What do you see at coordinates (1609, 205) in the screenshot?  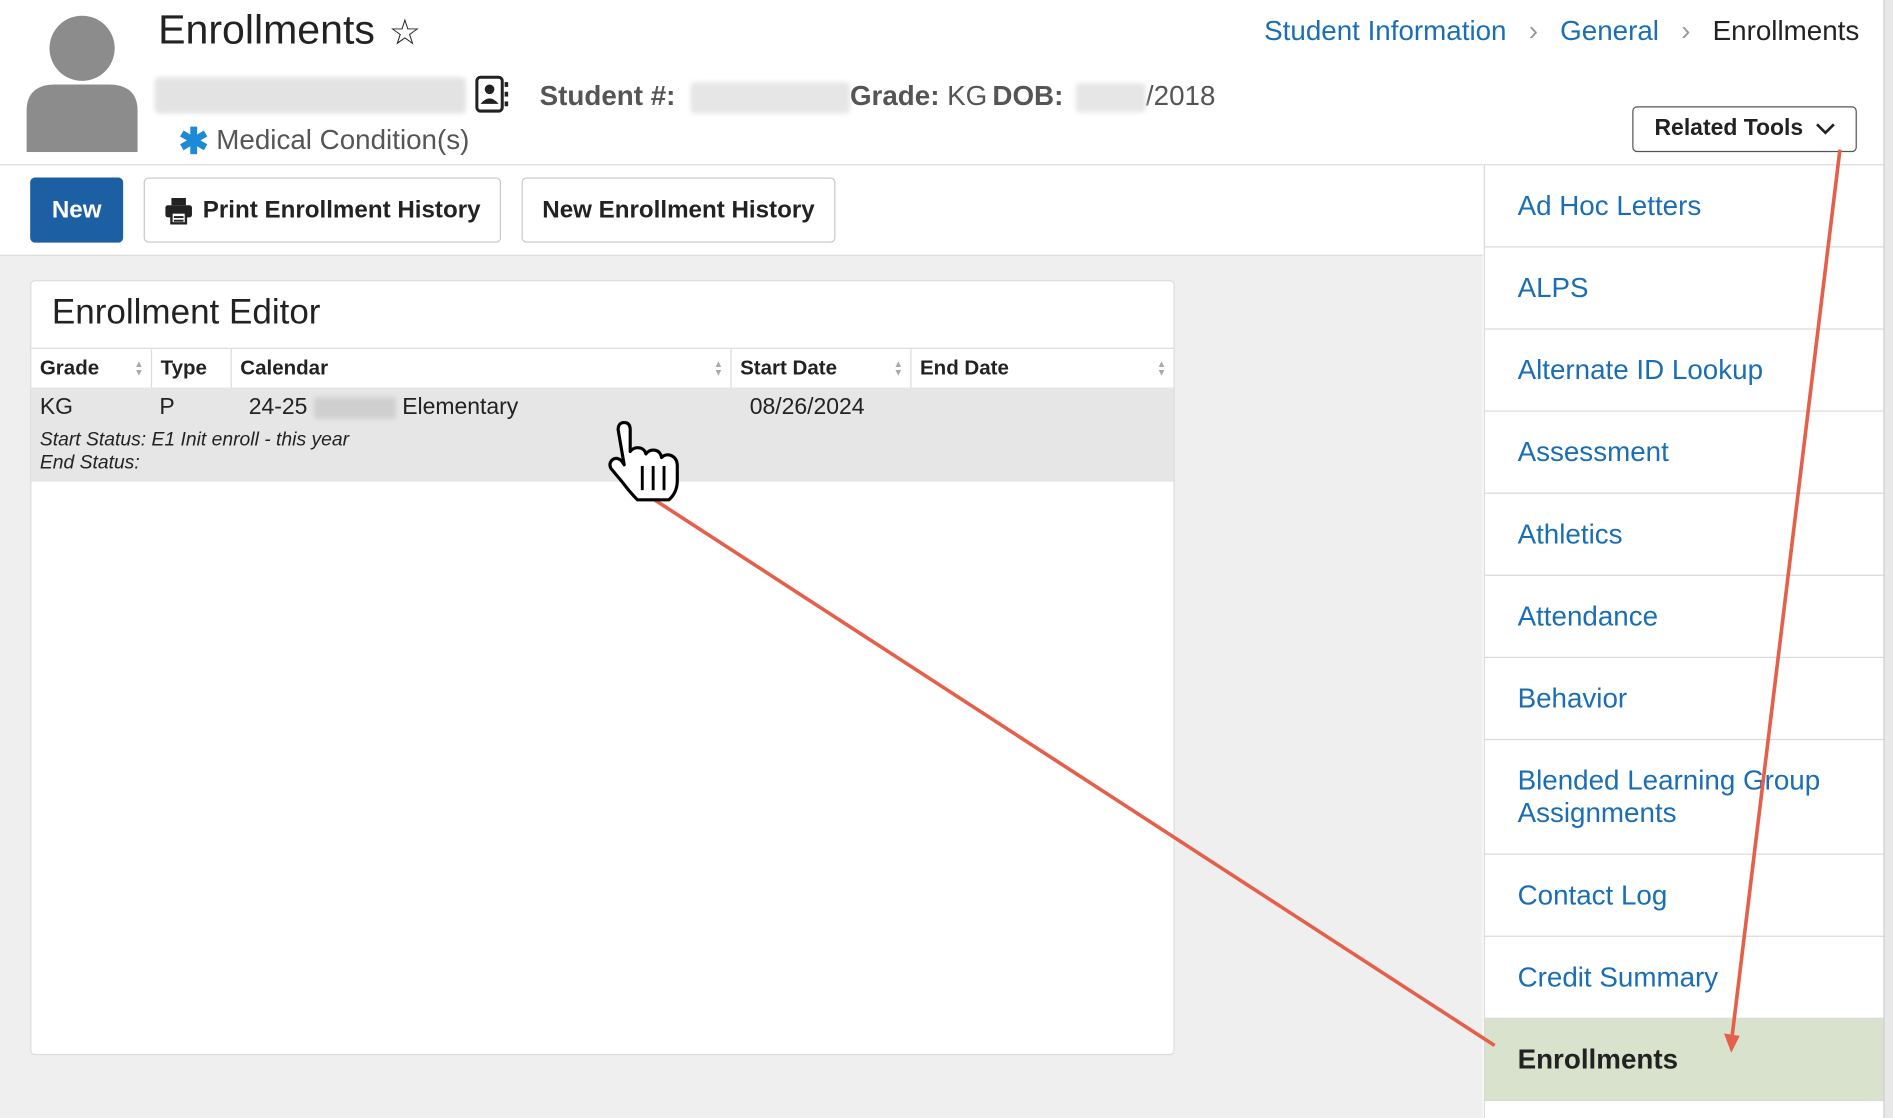 I see `sidebar-item-label: Ad Hoc Letters` at bounding box center [1609, 205].